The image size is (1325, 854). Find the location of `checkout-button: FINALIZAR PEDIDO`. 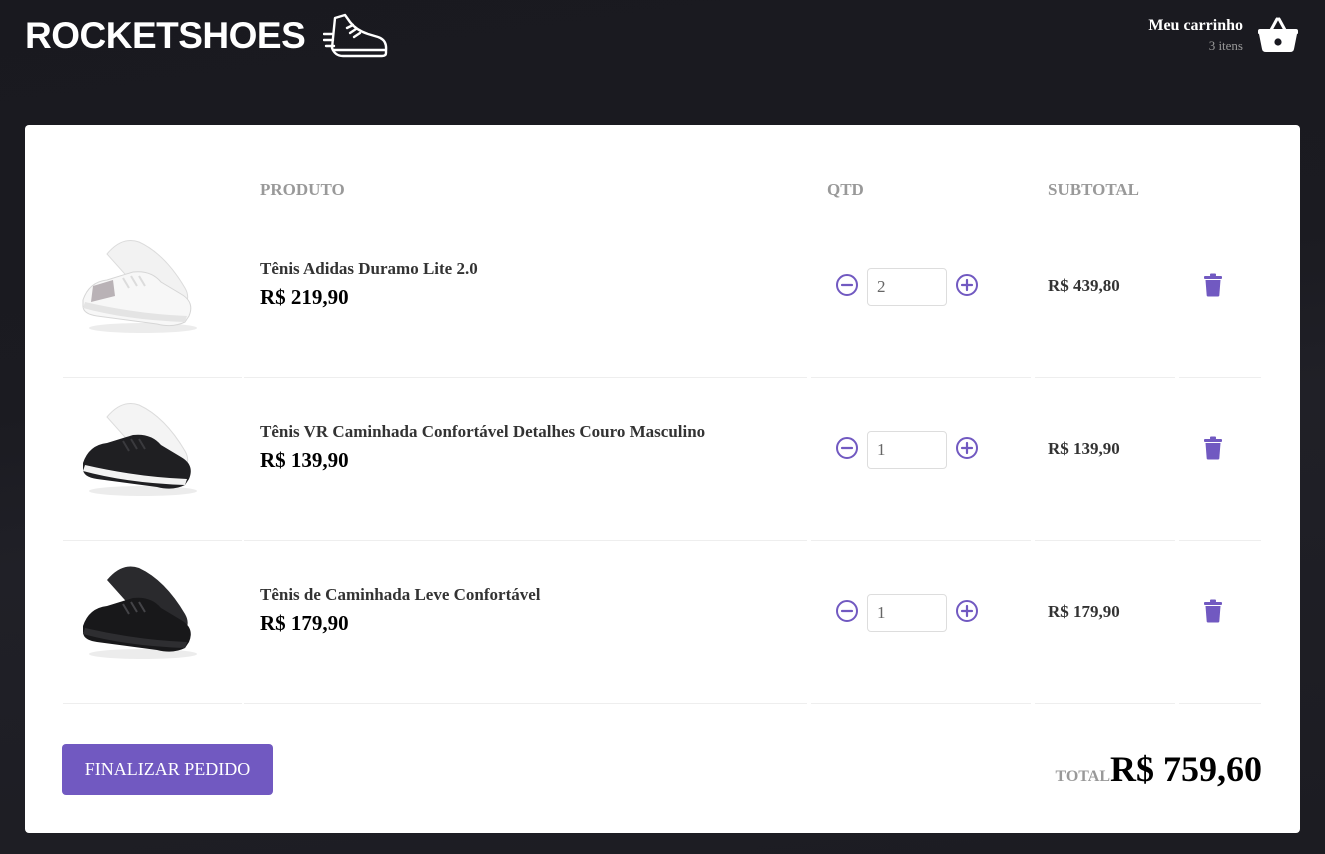

checkout-button: FINALIZAR PEDIDO is located at coordinates (167, 769).